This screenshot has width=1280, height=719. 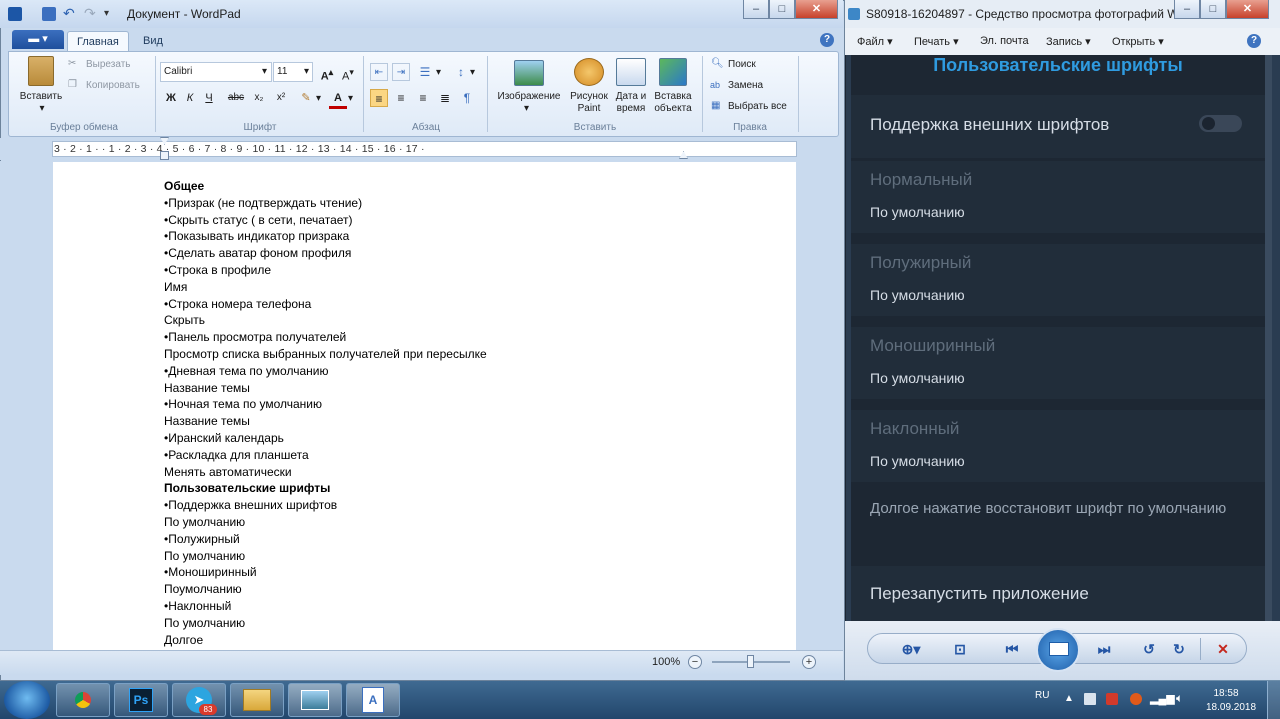 I want to click on italic-button: К, so click(x=190, y=98).